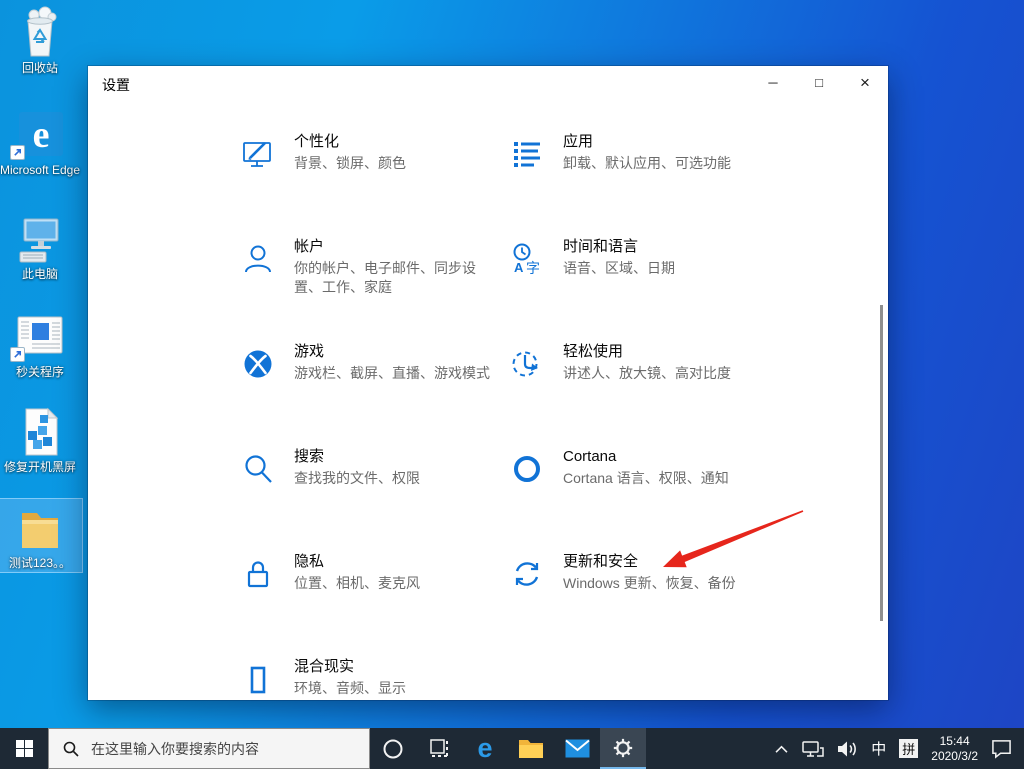  I want to click on svg-text: e, so click(41, 135).